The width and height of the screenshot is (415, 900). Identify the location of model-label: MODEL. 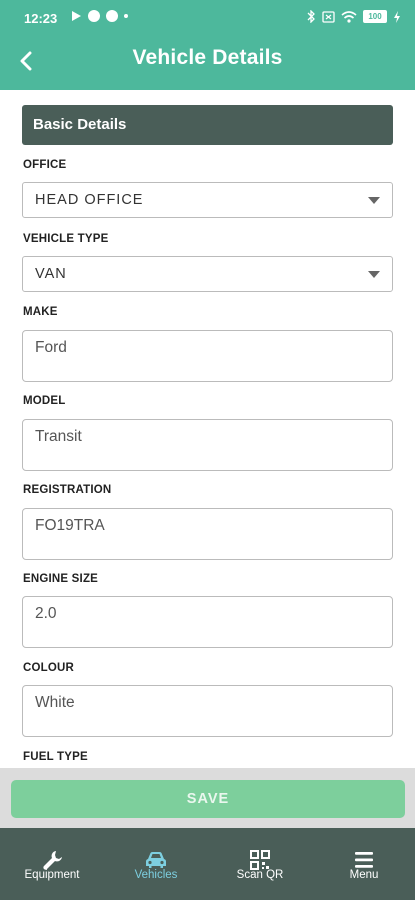
(44, 401).